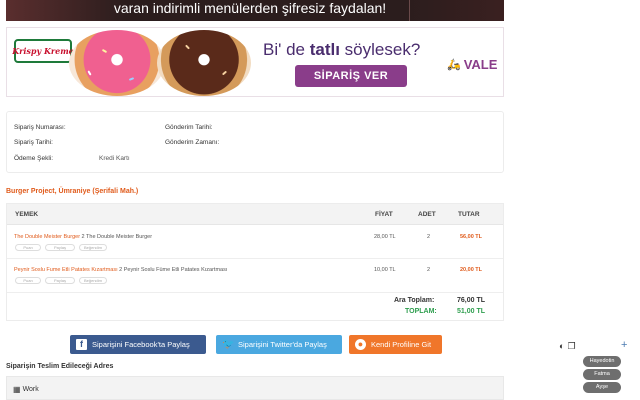 Image resolution: width=640 pixels, height=400 pixels. I want to click on krispy-kreme-logo: Krispy Kreme, so click(43, 51).